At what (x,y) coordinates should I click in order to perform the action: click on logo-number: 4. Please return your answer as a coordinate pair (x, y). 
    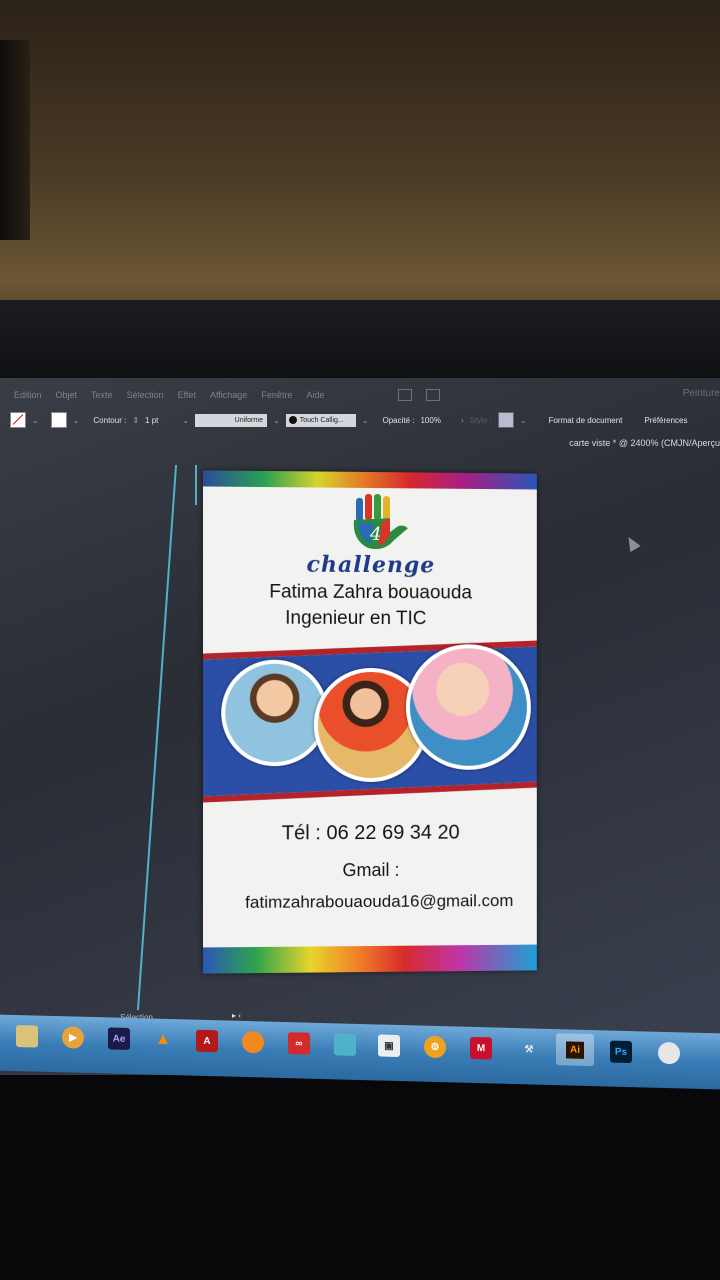
    Looking at the image, I should click on (375, 534).